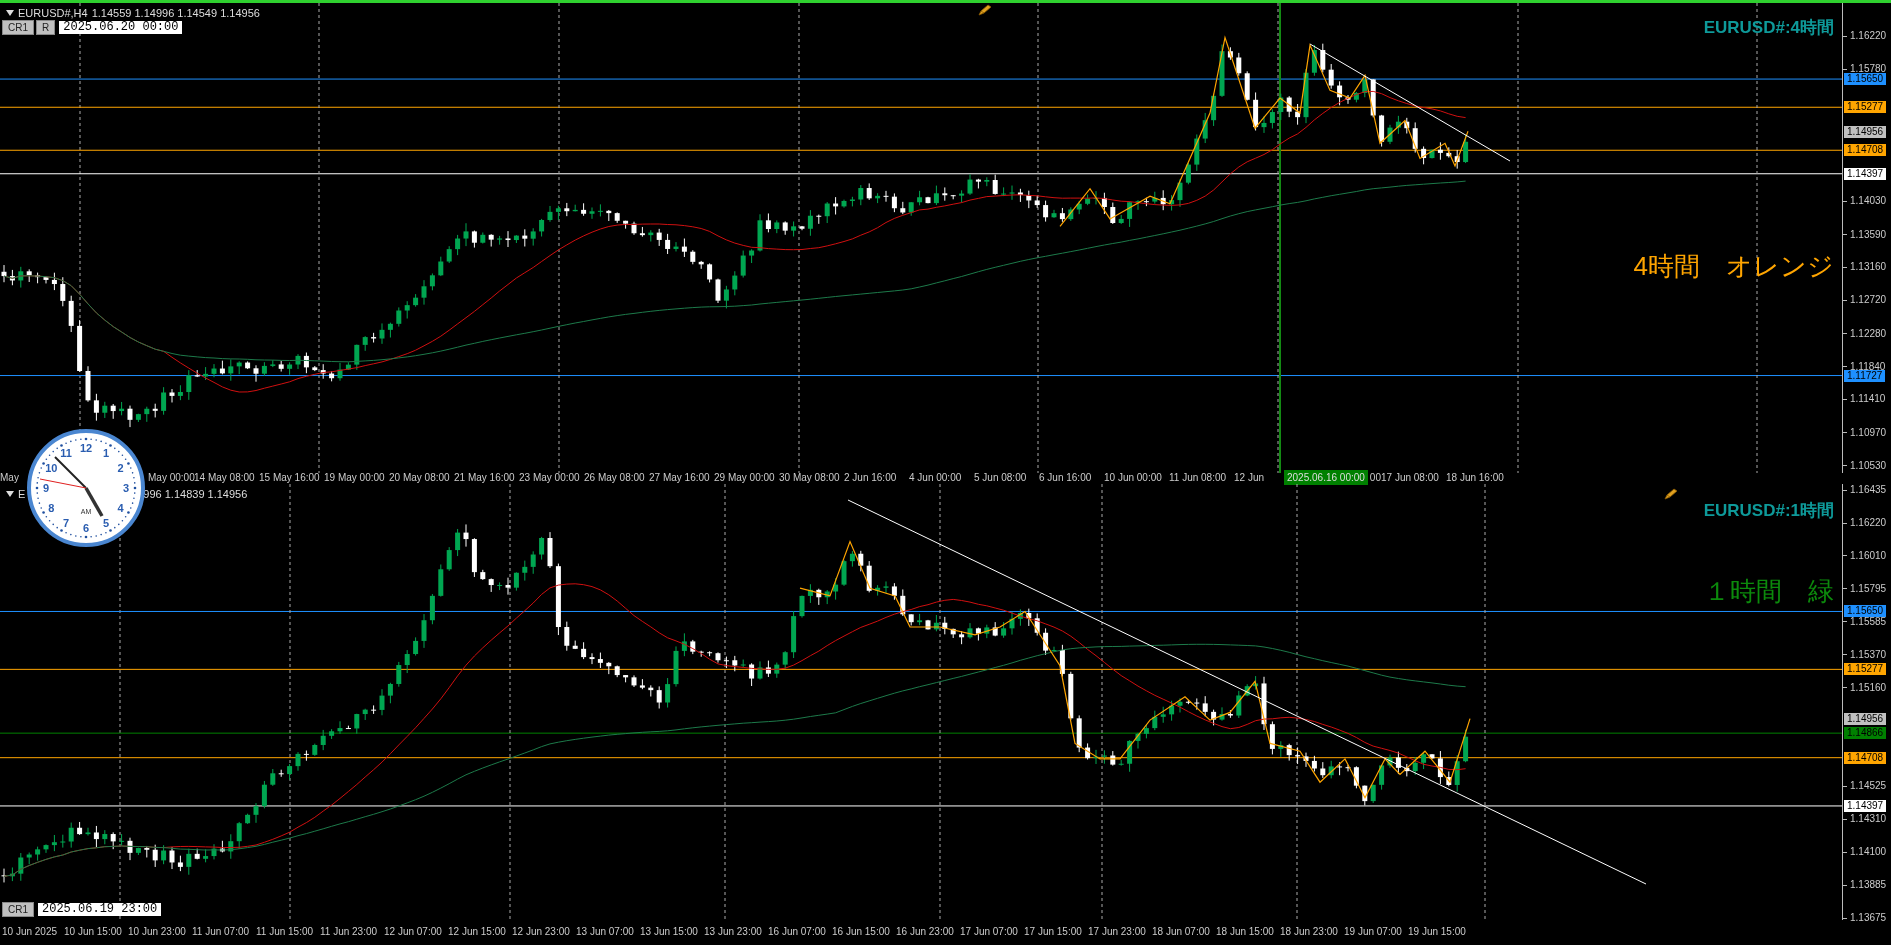 Image resolution: width=1891 pixels, height=945 pixels. I want to click on price-label: 1.11840, so click(1868, 366).